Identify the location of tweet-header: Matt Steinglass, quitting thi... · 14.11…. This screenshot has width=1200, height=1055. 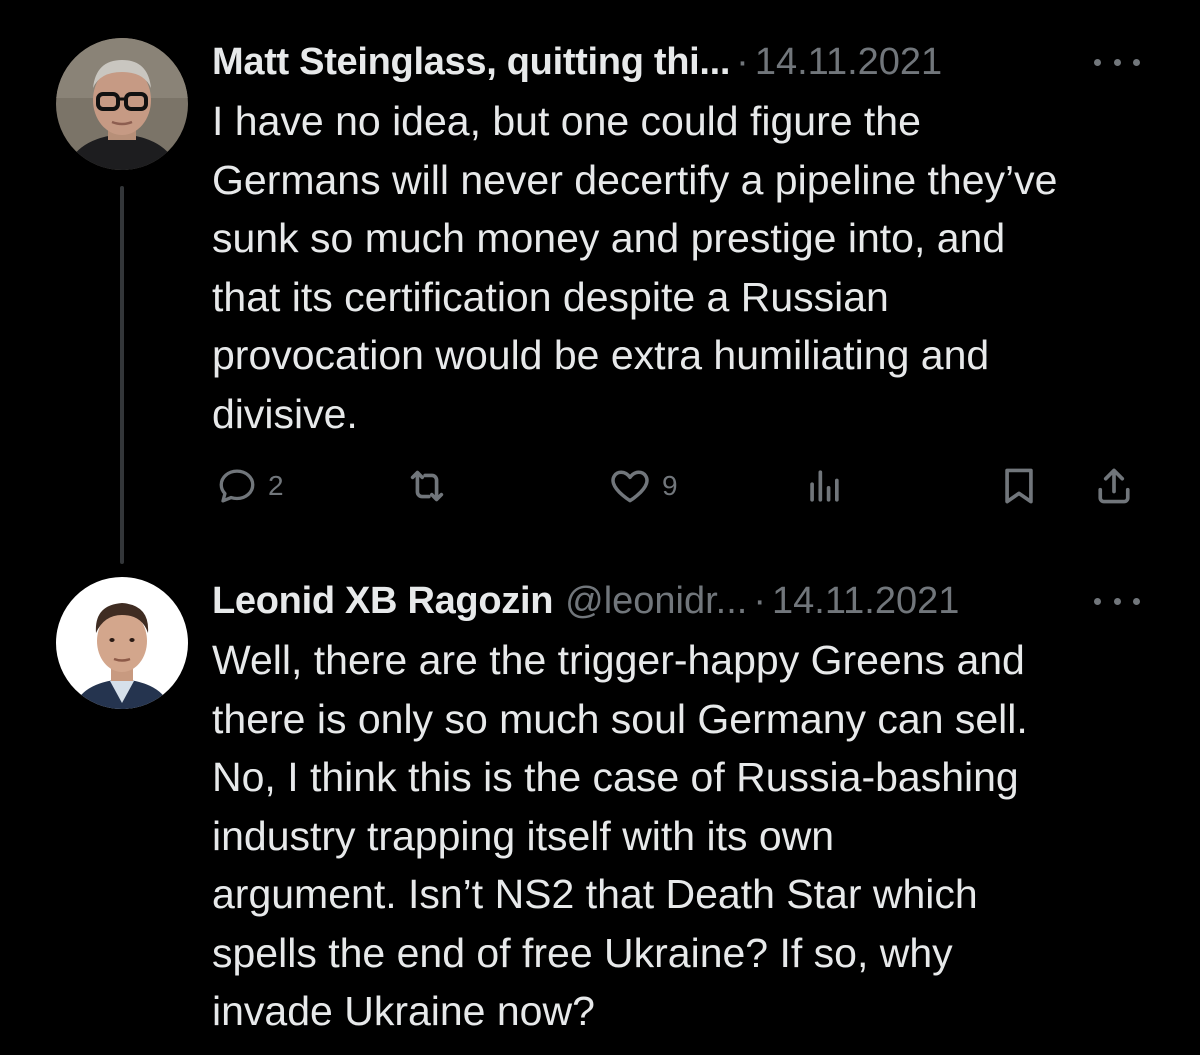
(577, 62).